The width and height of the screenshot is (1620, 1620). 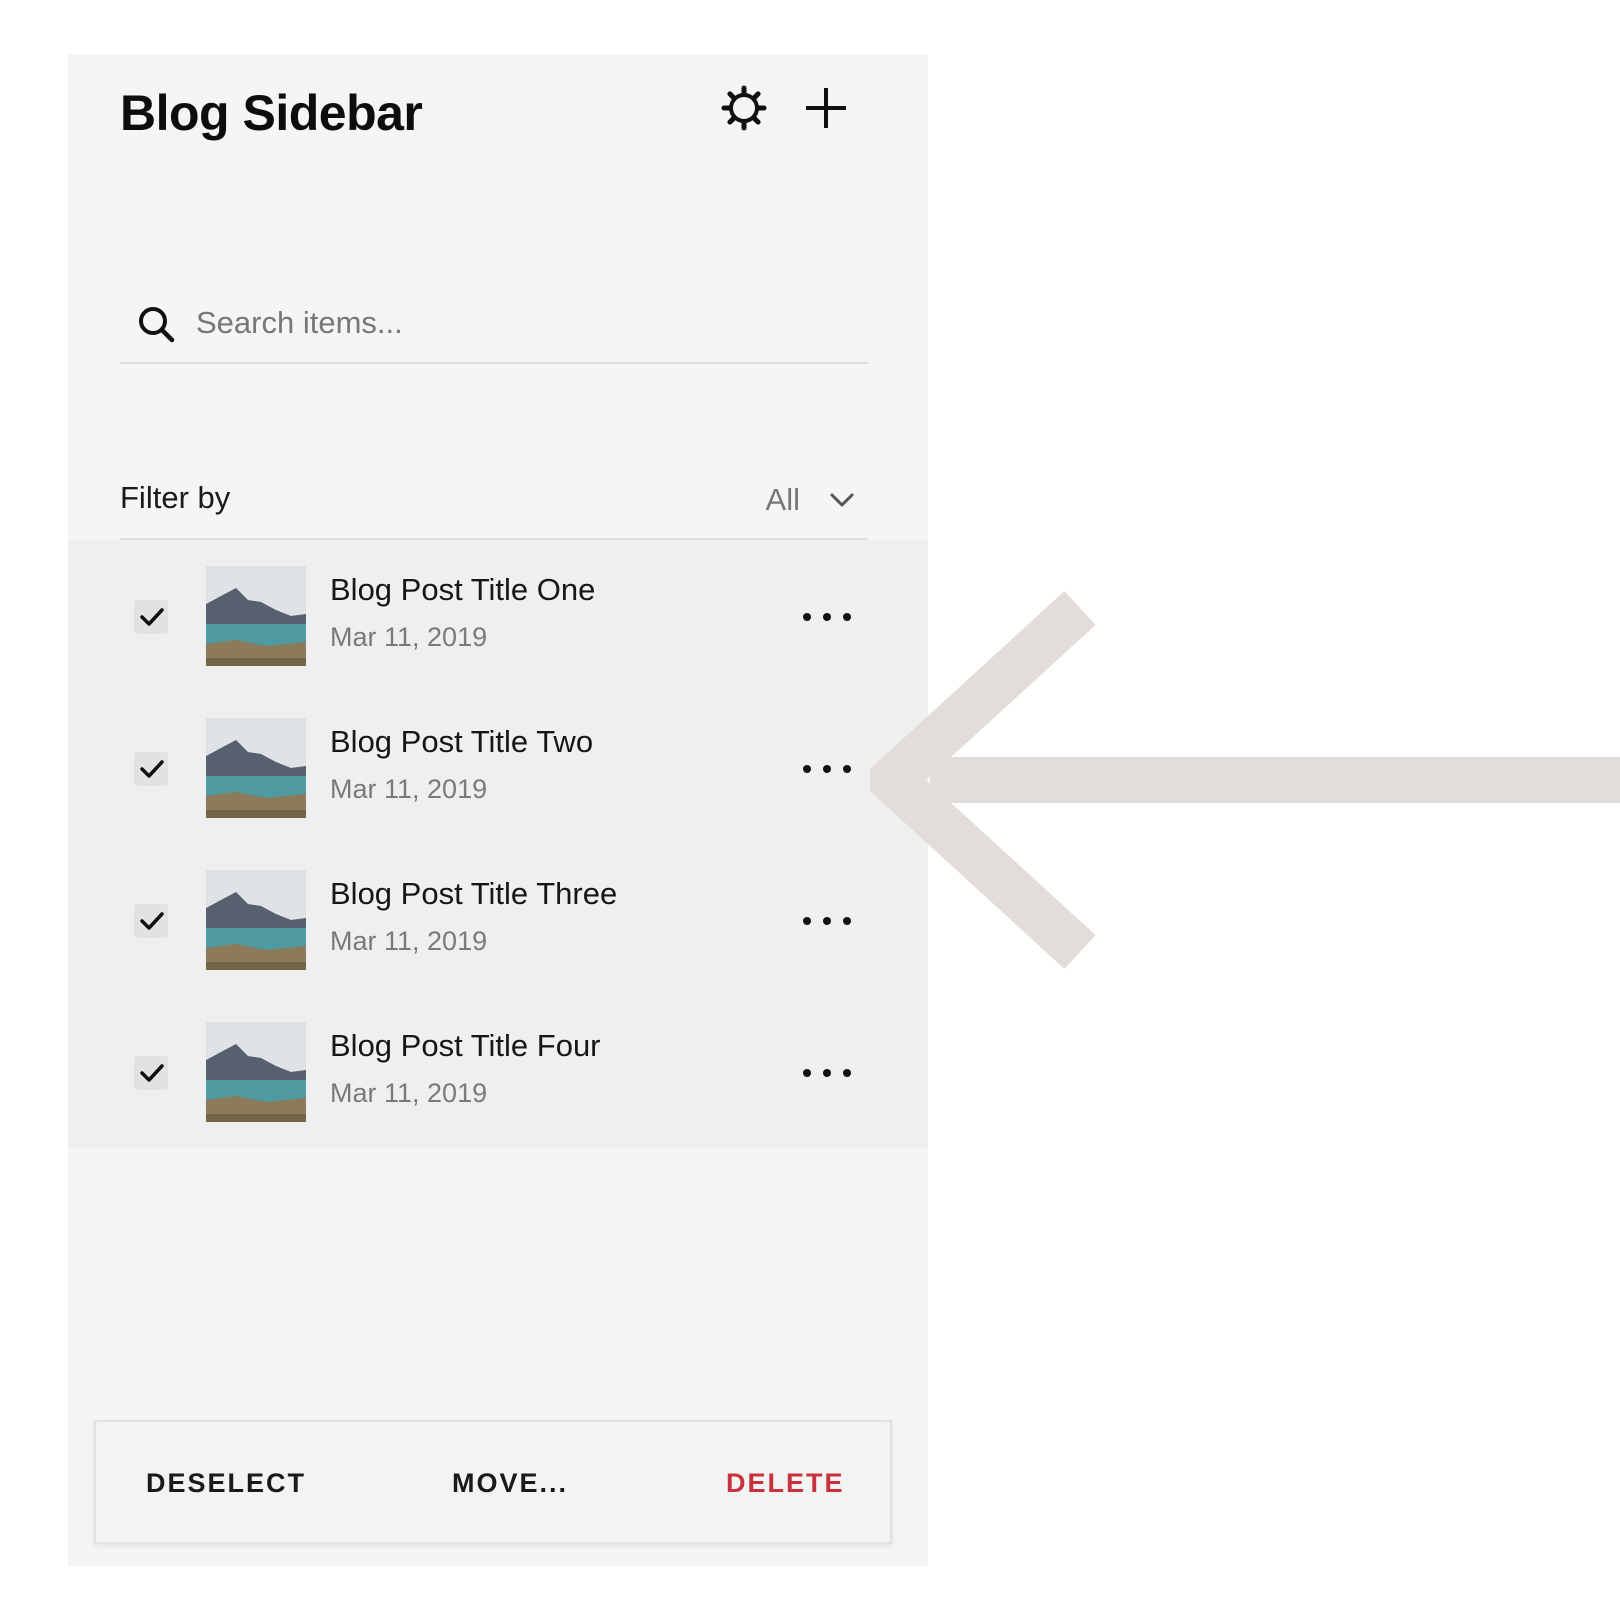 I want to click on search-input, so click(x=526, y=323).